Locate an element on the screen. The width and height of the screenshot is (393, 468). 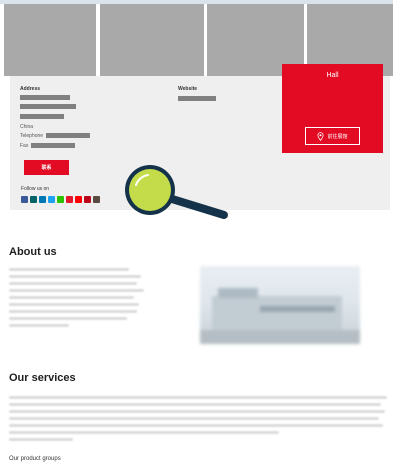
twitter-icon is located at coordinates (51, 199).